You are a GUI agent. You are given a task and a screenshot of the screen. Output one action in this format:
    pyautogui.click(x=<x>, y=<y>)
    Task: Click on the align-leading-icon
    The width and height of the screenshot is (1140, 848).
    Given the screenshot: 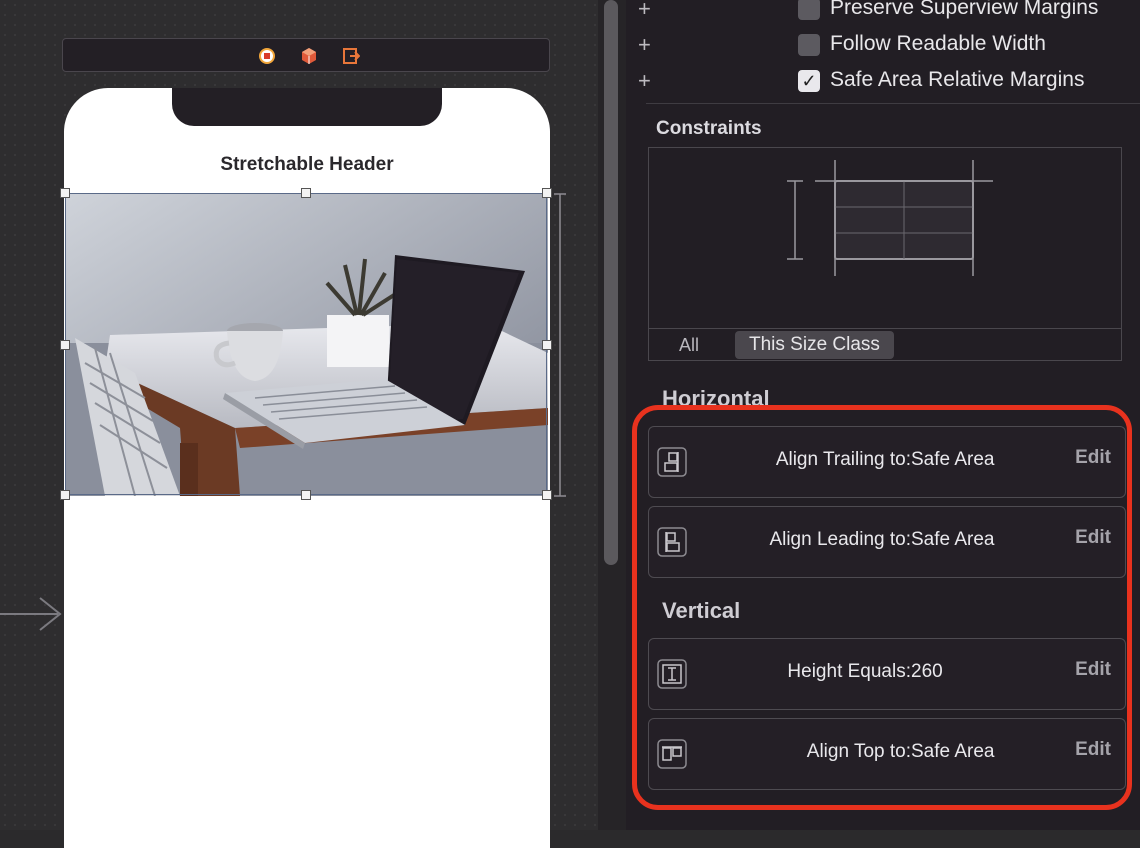 What is the action you would take?
    pyautogui.click(x=672, y=542)
    